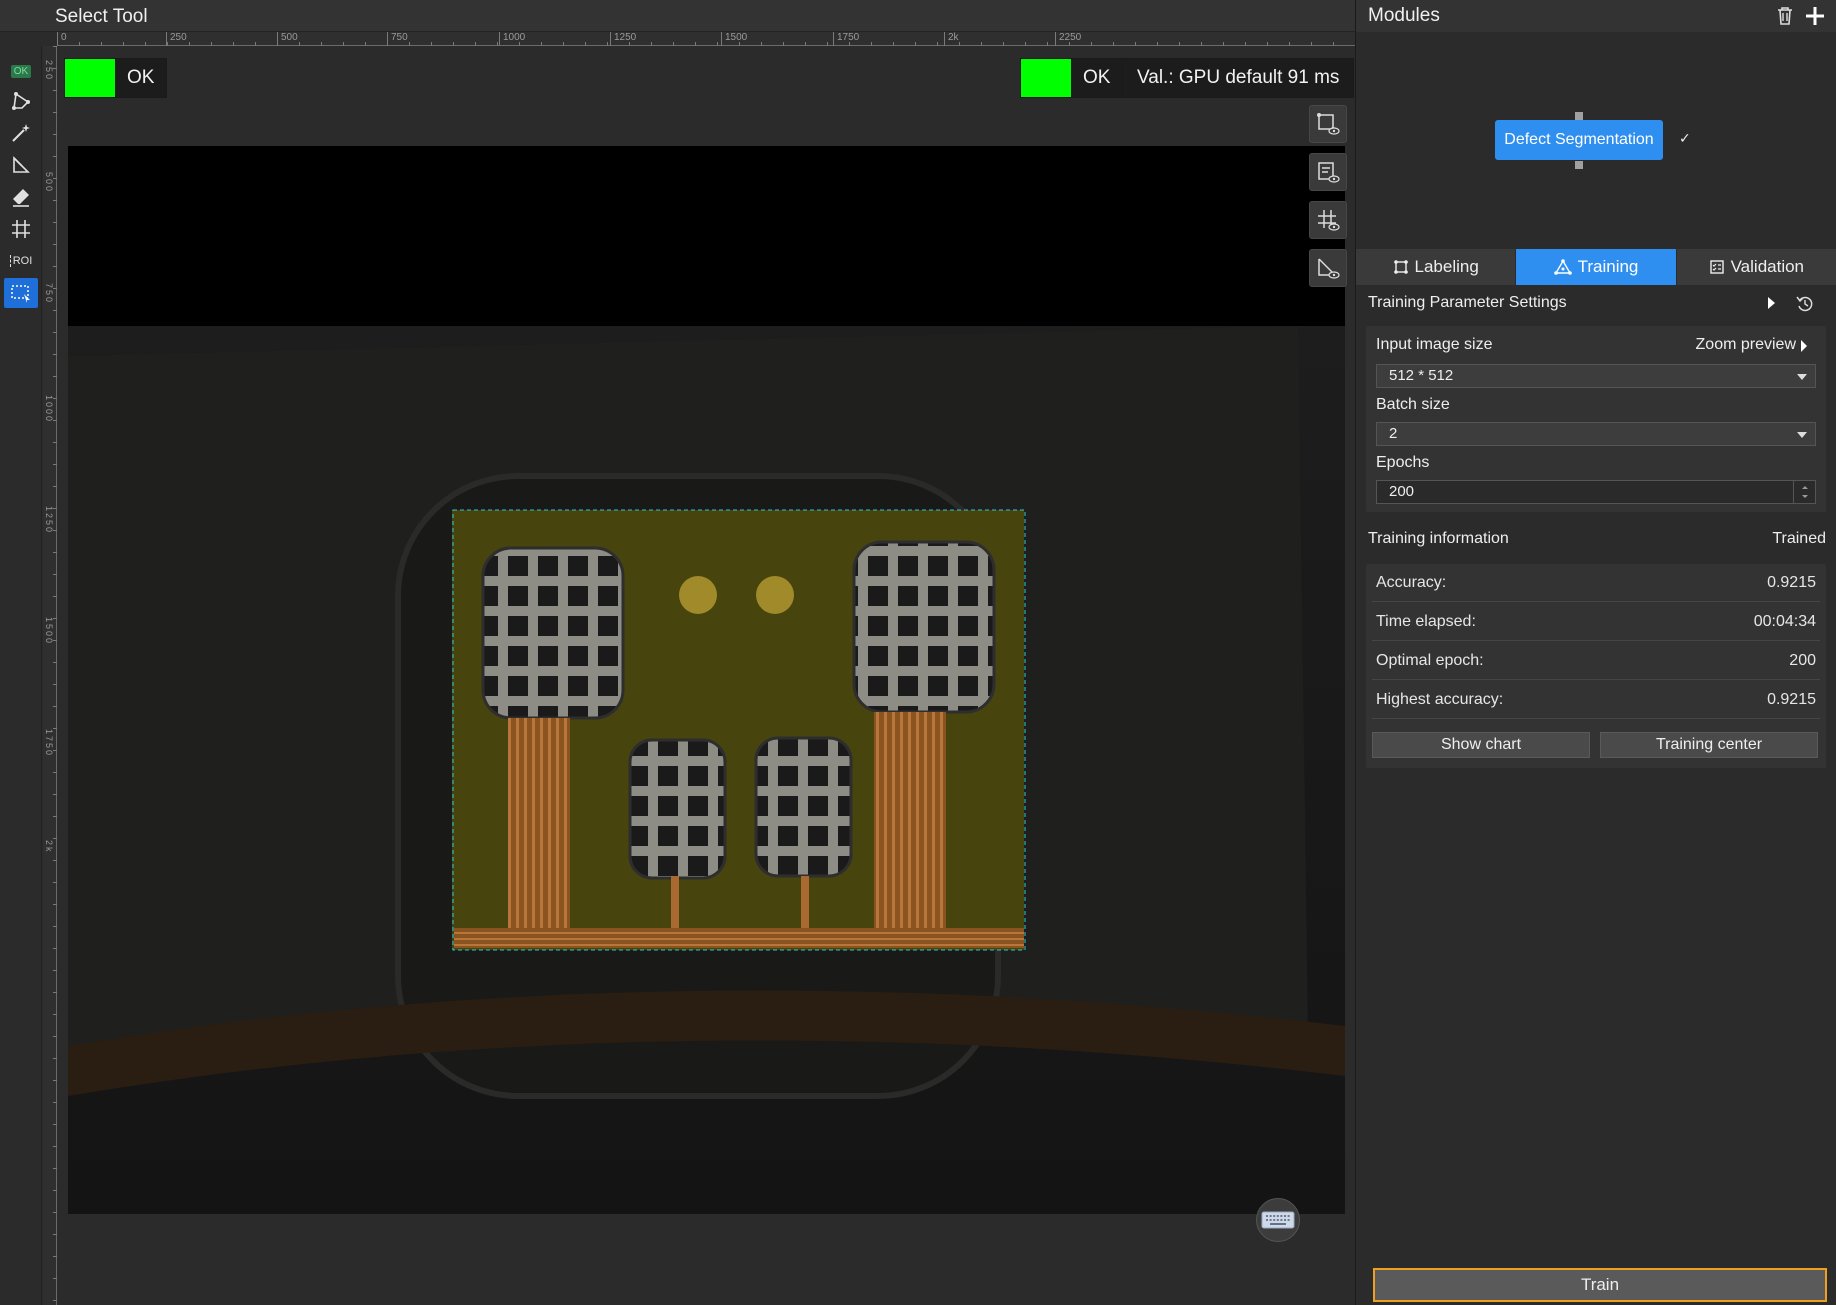 Image resolution: width=1836 pixels, height=1305 pixels. Describe the element at coordinates (50, 675) in the screenshot. I see `vertical-ruler: 250 500 750 1000 1250 1500 1750 2k` at that location.